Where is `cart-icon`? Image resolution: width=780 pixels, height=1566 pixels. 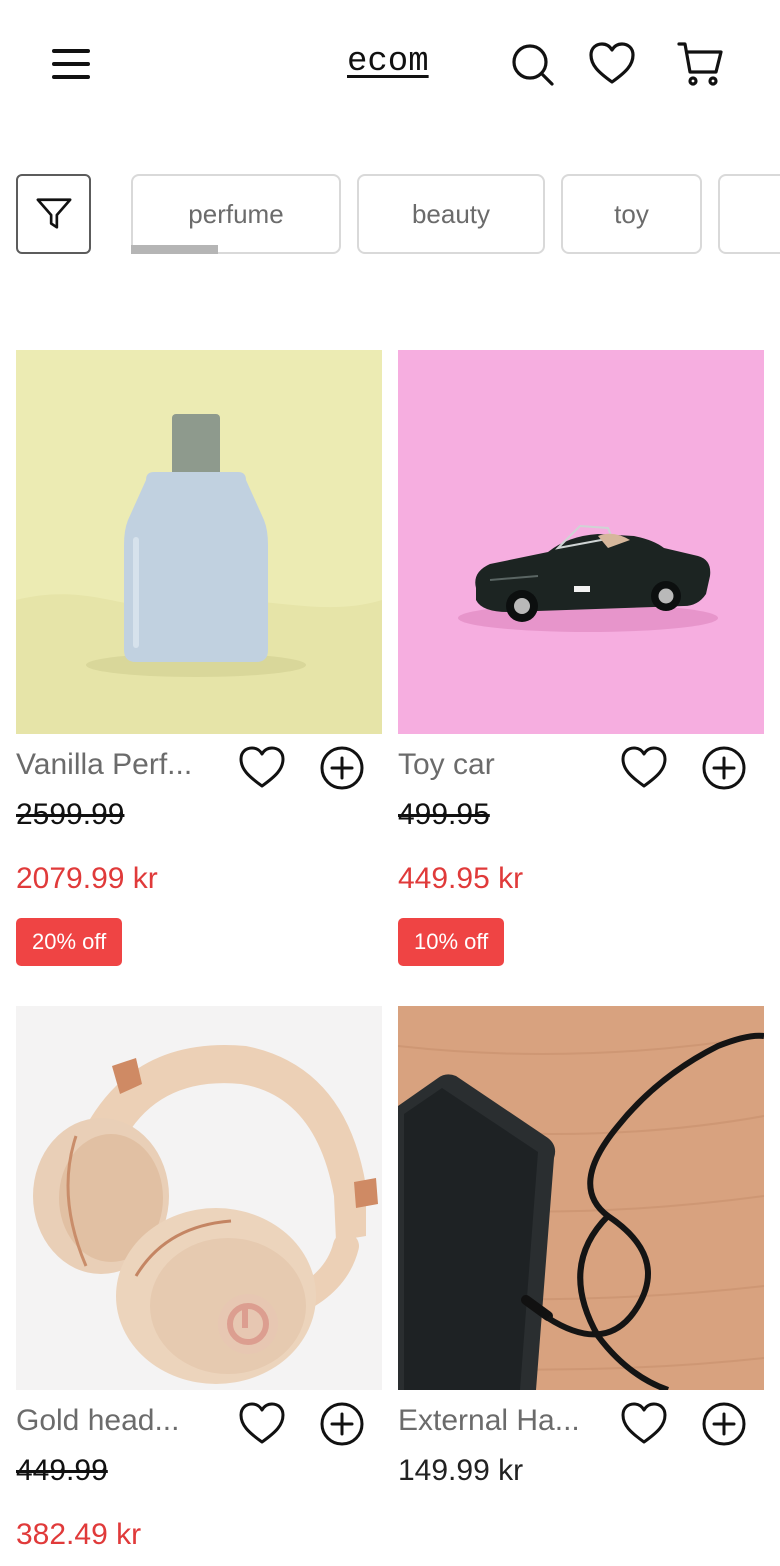 cart-icon is located at coordinates (700, 64).